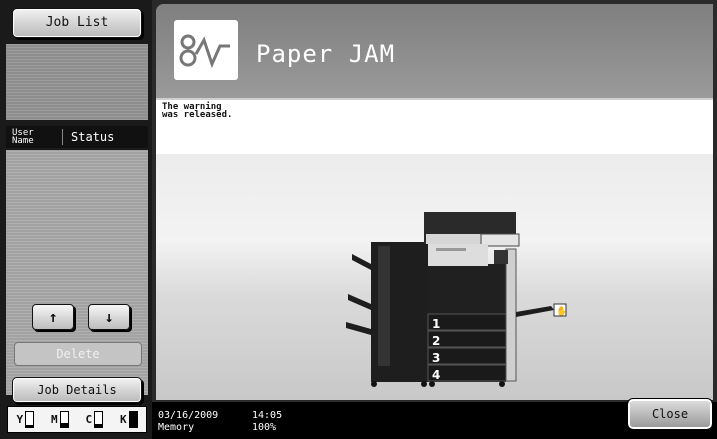 The width and height of the screenshot is (717, 439). What do you see at coordinates (123, 419) in the screenshot?
I see `toner-label: K` at bounding box center [123, 419].